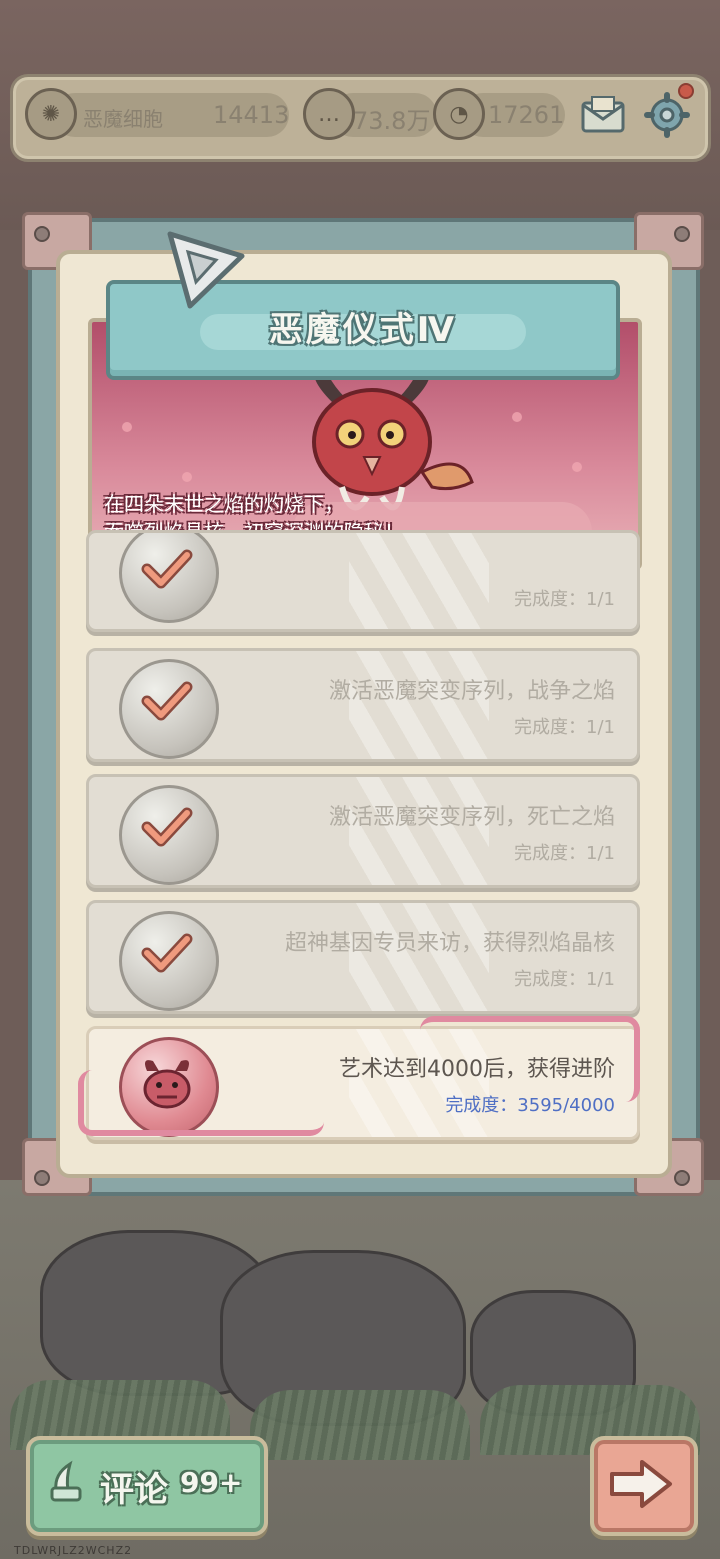 The image size is (720, 1559). Describe the element at coordinates (471, 817) in the screenshot. I see `task-title: 激活恶魔突变序列，死亡之焰` at that location.